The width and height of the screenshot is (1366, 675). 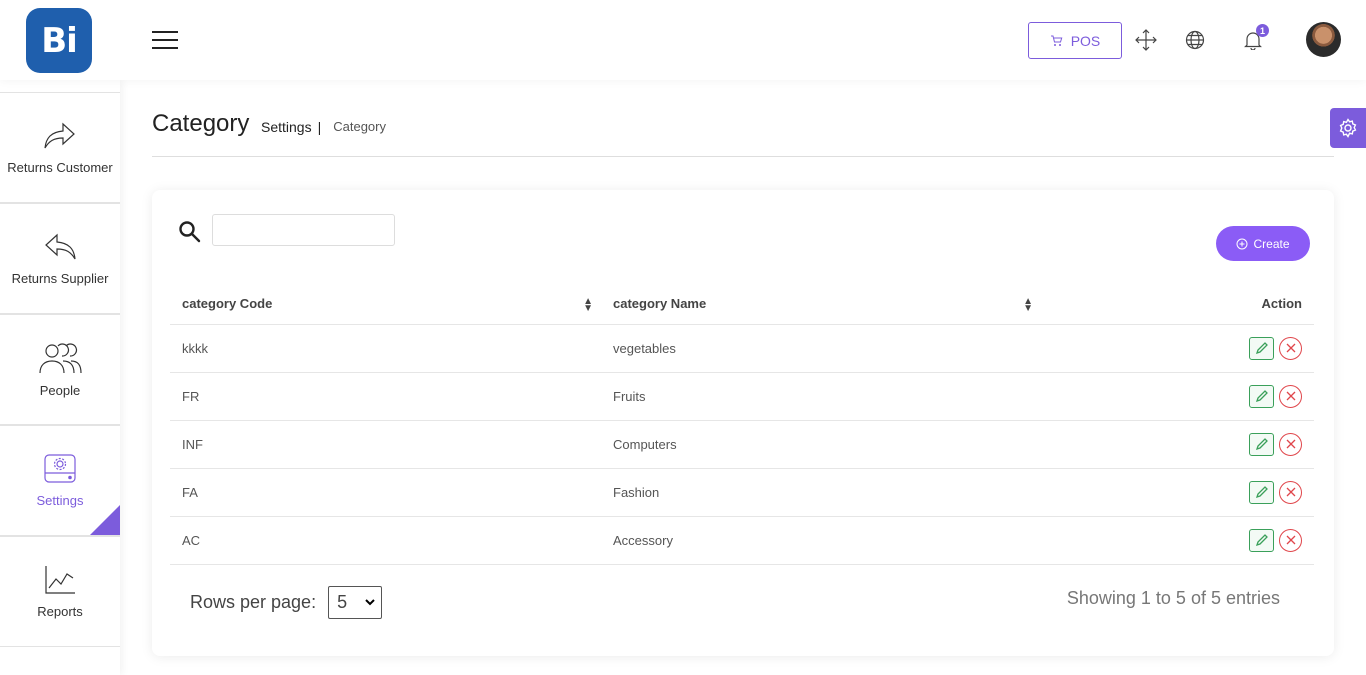 I want to click on menu-toggle-button, so click(x=165, y=40).